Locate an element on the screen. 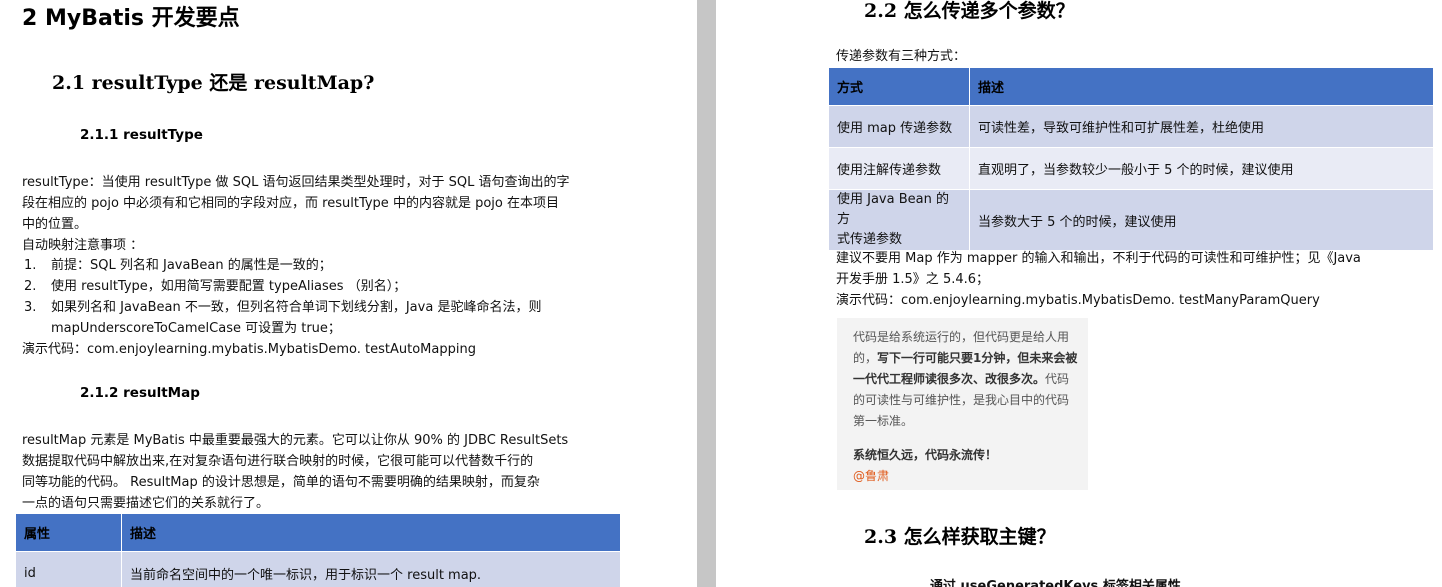  quote-bold-text: 系统恒久远，代码永流传！ is located at coordinates (925, 455).